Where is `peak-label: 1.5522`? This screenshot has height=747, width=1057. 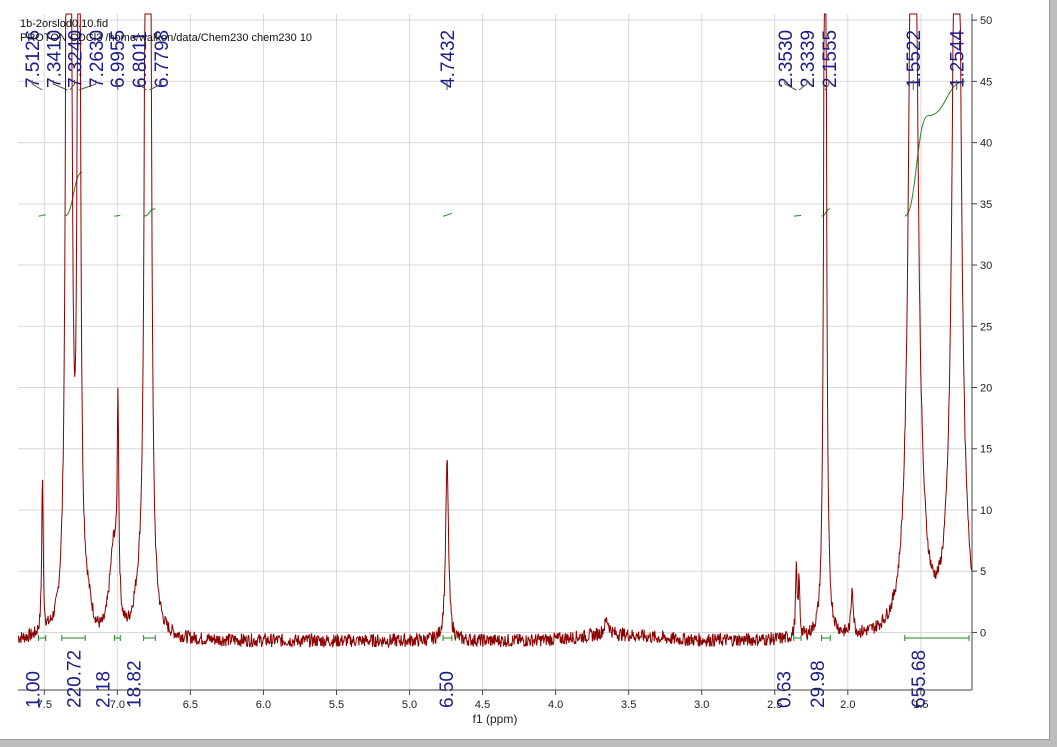
peak-label: 1.5522 is located at coordinates (914, 59).